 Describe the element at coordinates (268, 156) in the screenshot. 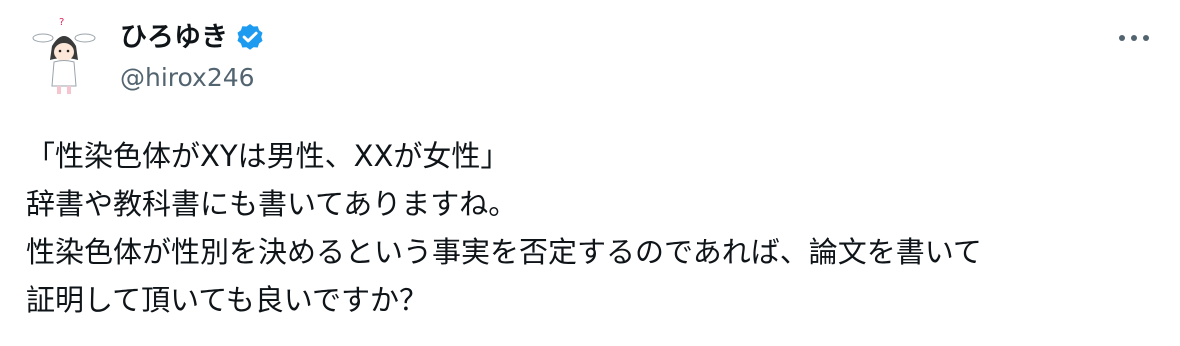

I see `tweet-line: 「性染色体がXYは男性、XXが女性」` at that location.